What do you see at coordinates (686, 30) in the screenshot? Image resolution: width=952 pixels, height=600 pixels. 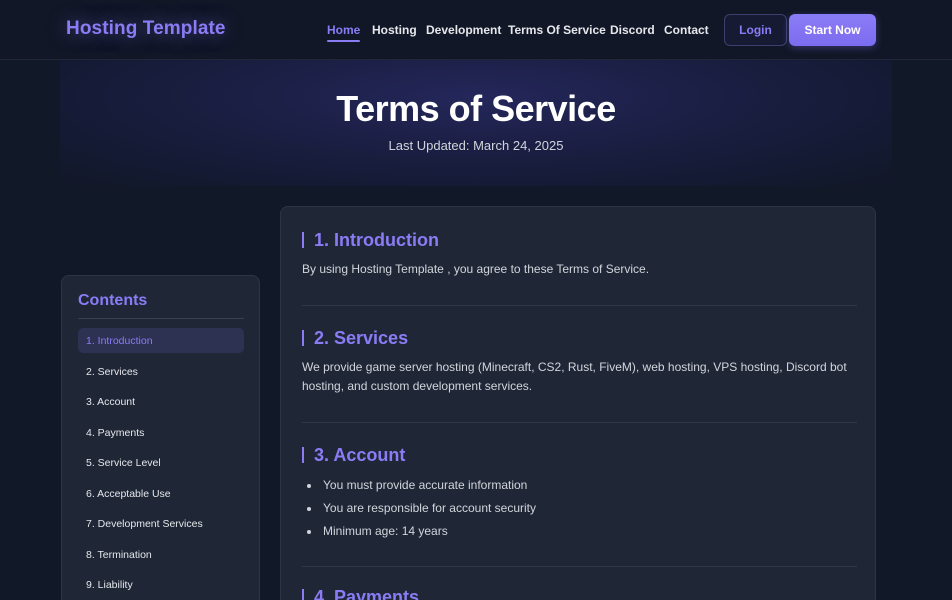 I see `nav-link-contact: Contact` at bounding box center [686, 30].